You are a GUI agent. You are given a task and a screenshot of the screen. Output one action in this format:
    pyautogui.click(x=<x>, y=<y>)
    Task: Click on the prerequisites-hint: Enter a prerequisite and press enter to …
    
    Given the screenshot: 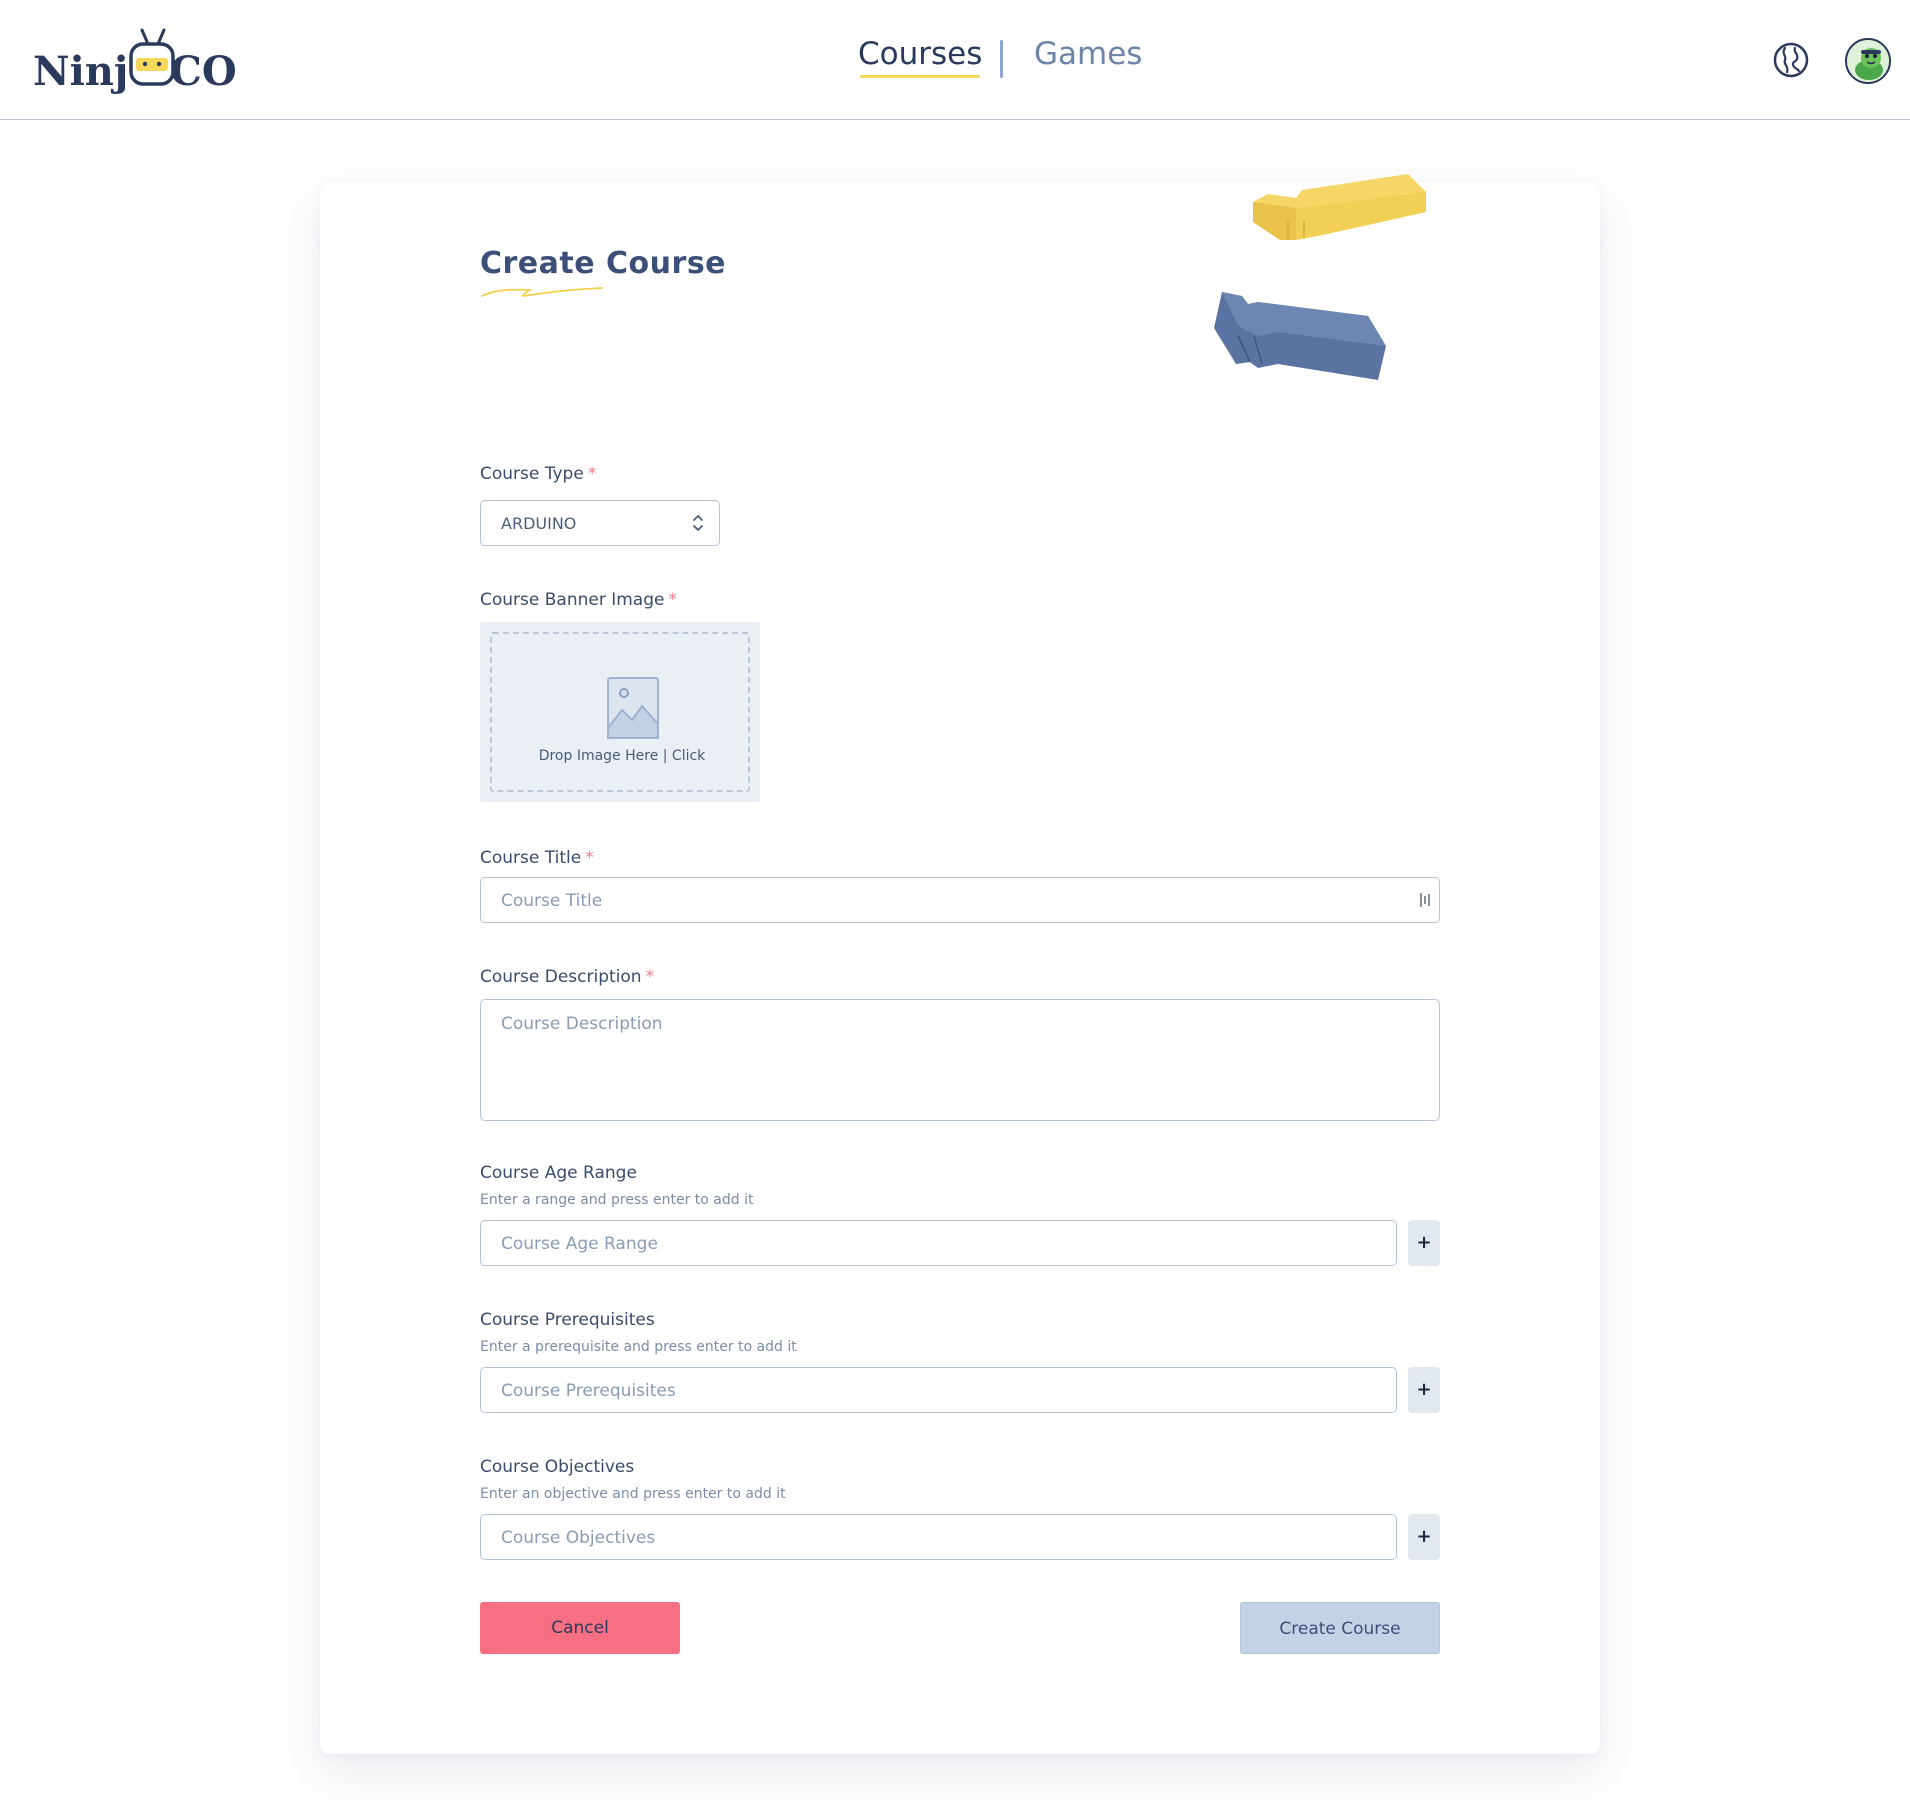 What is the action you would take?
    pyautogui.click(x=638, y=1347)
    